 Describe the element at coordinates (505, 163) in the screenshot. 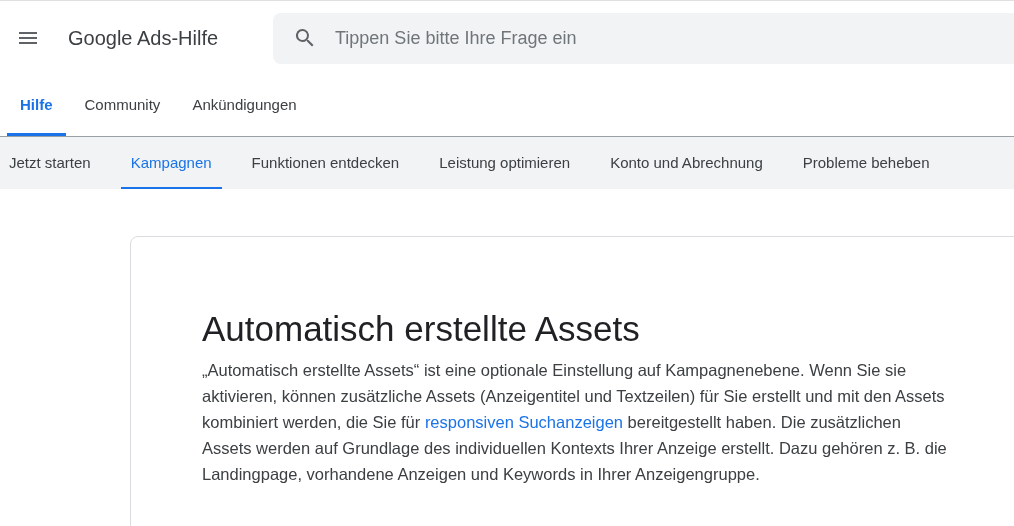

I see `nav-tab: Leistung optimieren` at that location.